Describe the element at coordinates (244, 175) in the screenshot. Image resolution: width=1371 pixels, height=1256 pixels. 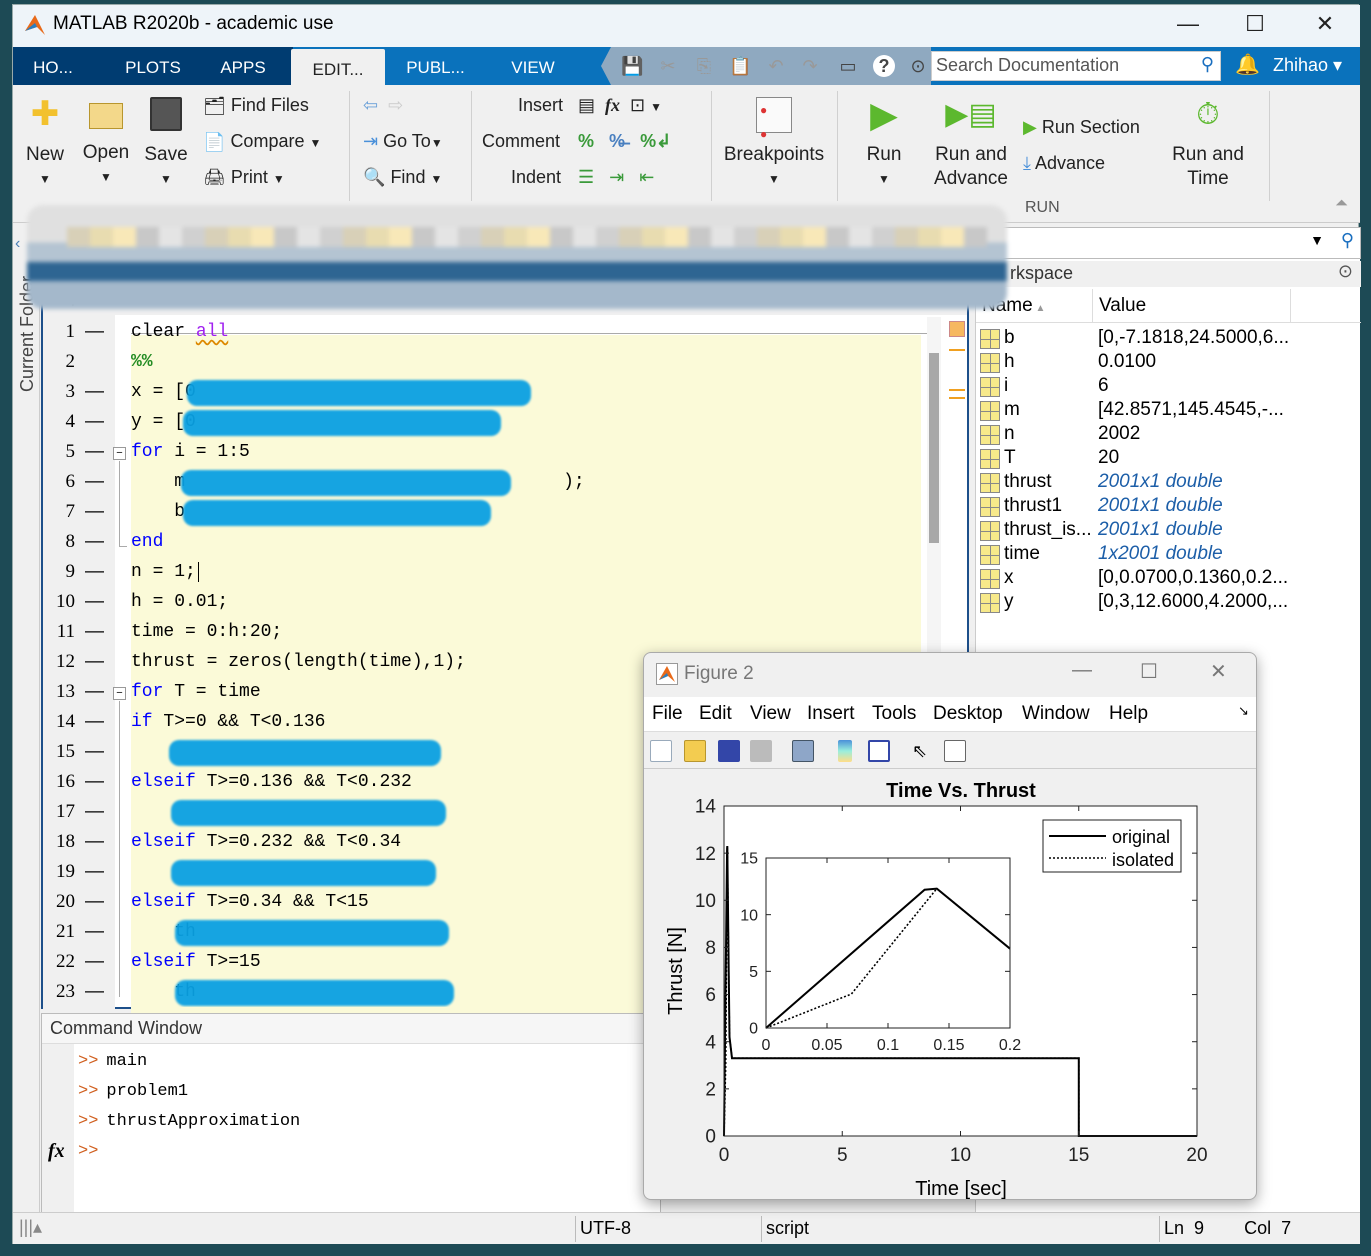
I see `print-button: 🖨 Print ▼` at that location.